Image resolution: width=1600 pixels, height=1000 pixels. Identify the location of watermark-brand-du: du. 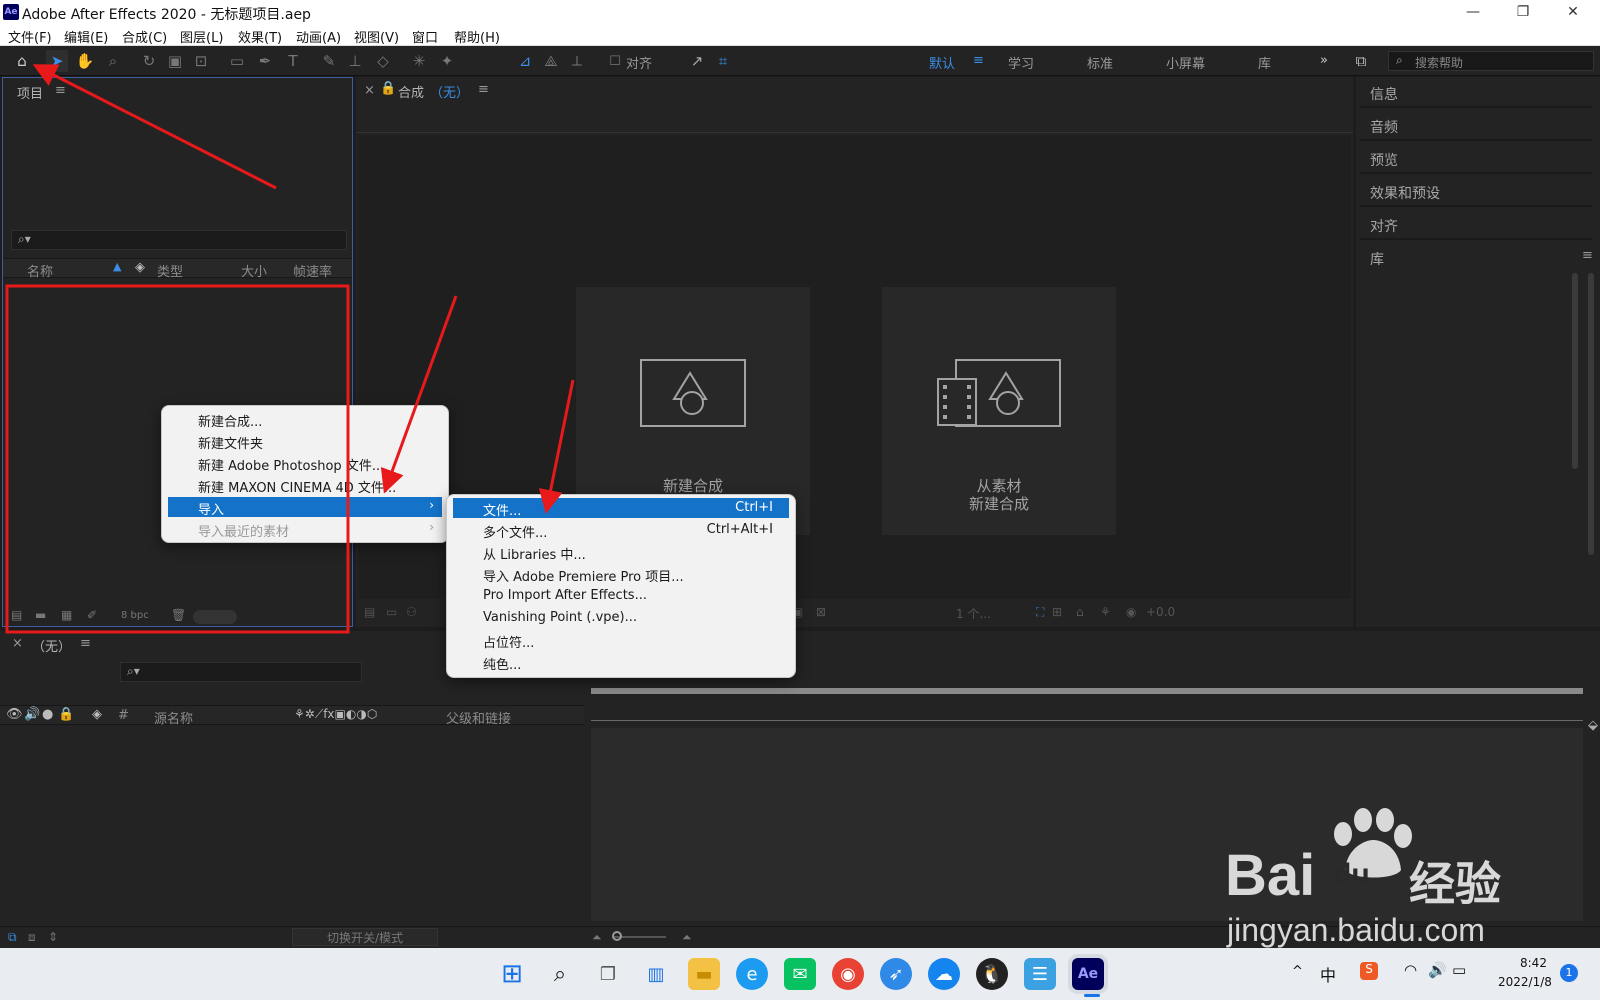
(1351, 874).